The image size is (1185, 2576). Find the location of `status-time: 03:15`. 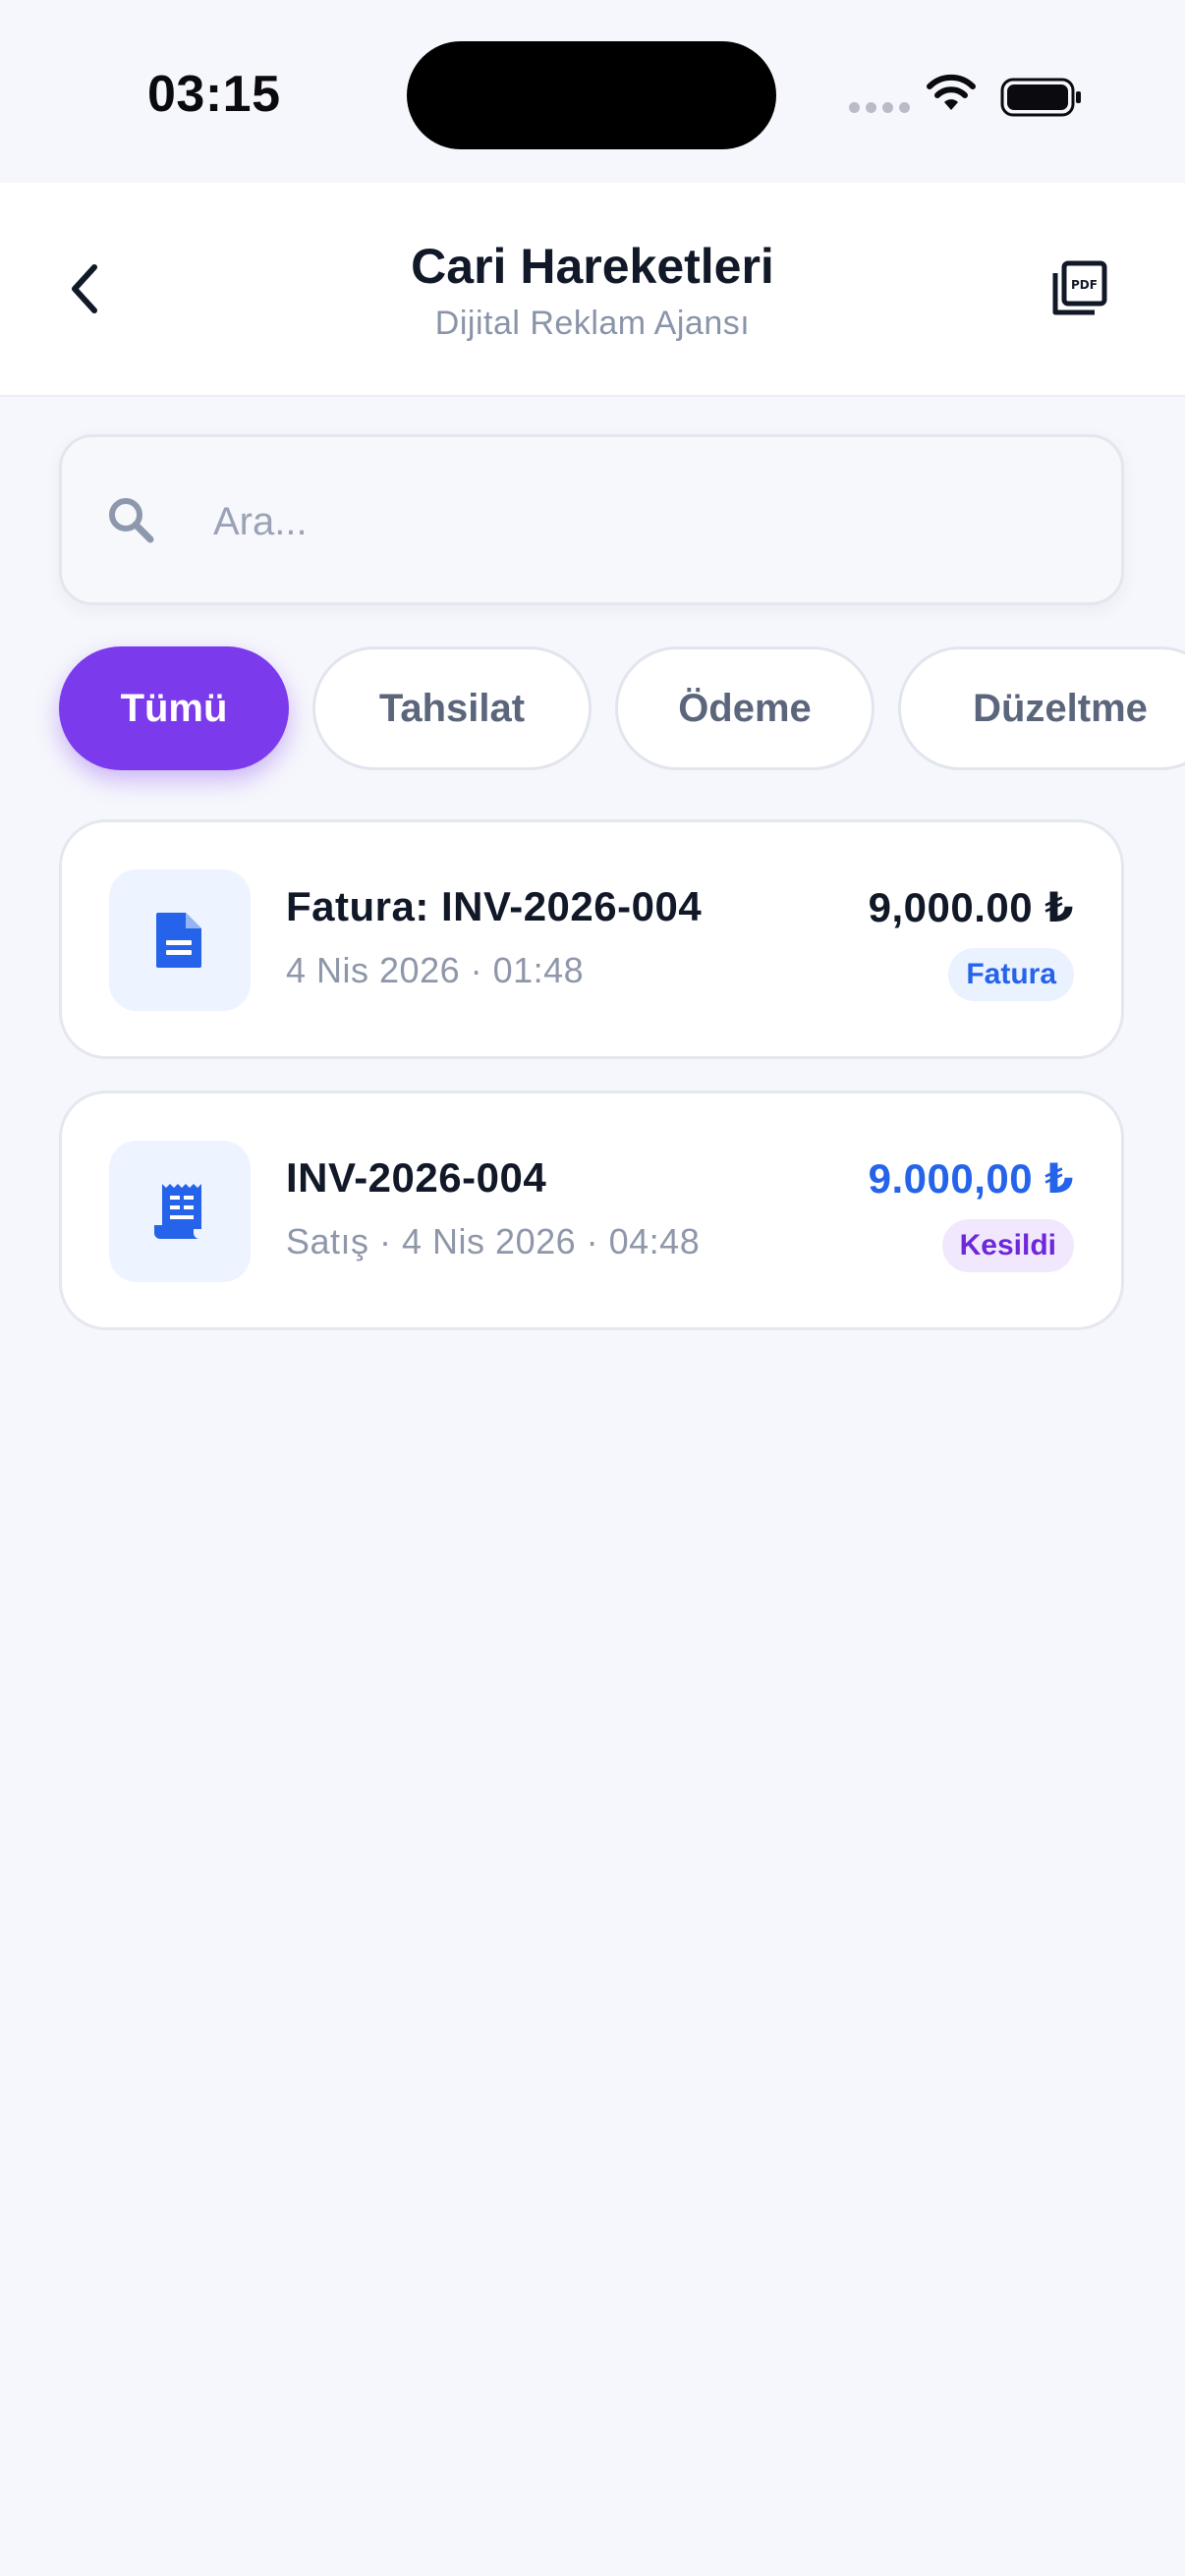

status-time: 03:15 is located at coordinates (214, 94).